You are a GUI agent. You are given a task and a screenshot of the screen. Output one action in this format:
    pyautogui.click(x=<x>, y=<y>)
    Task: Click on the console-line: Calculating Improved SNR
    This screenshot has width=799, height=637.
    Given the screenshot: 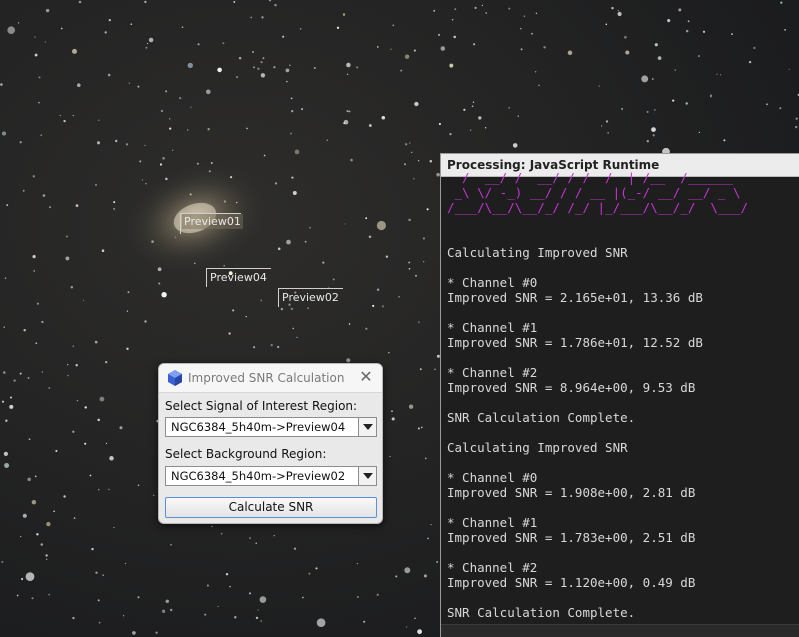 What is the action you would take?
    pyautogui.click(x=537, y=447)
    